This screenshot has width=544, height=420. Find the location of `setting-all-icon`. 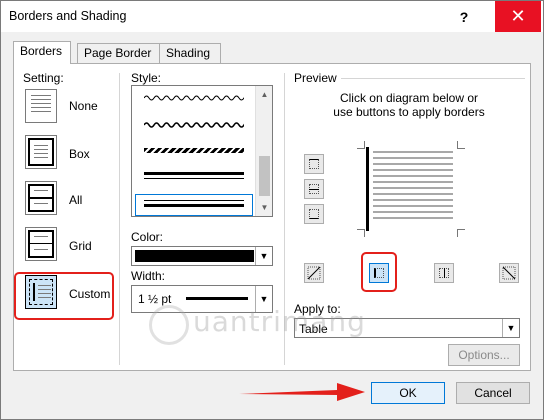

setting-all-icon is located at coordinates (41, 198).